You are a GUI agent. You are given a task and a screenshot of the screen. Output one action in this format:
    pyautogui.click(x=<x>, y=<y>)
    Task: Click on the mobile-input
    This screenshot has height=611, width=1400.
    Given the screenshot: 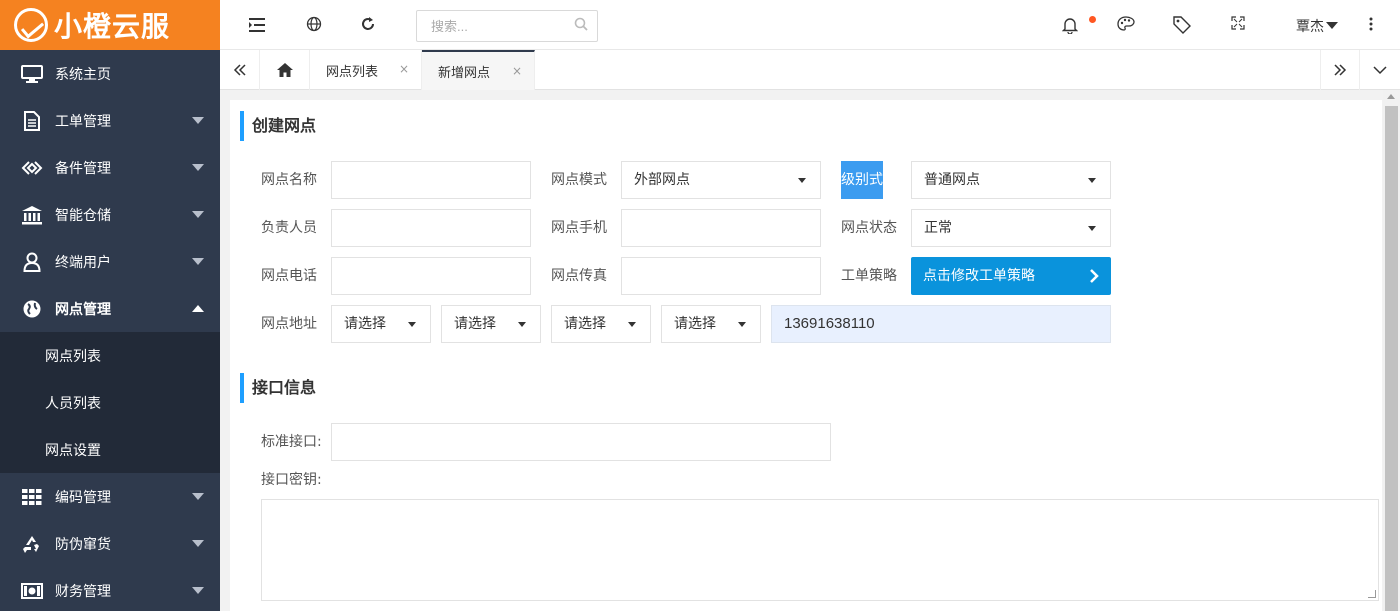 What is the action you would take?
    pyautogui.click(x=721, y=228)
    